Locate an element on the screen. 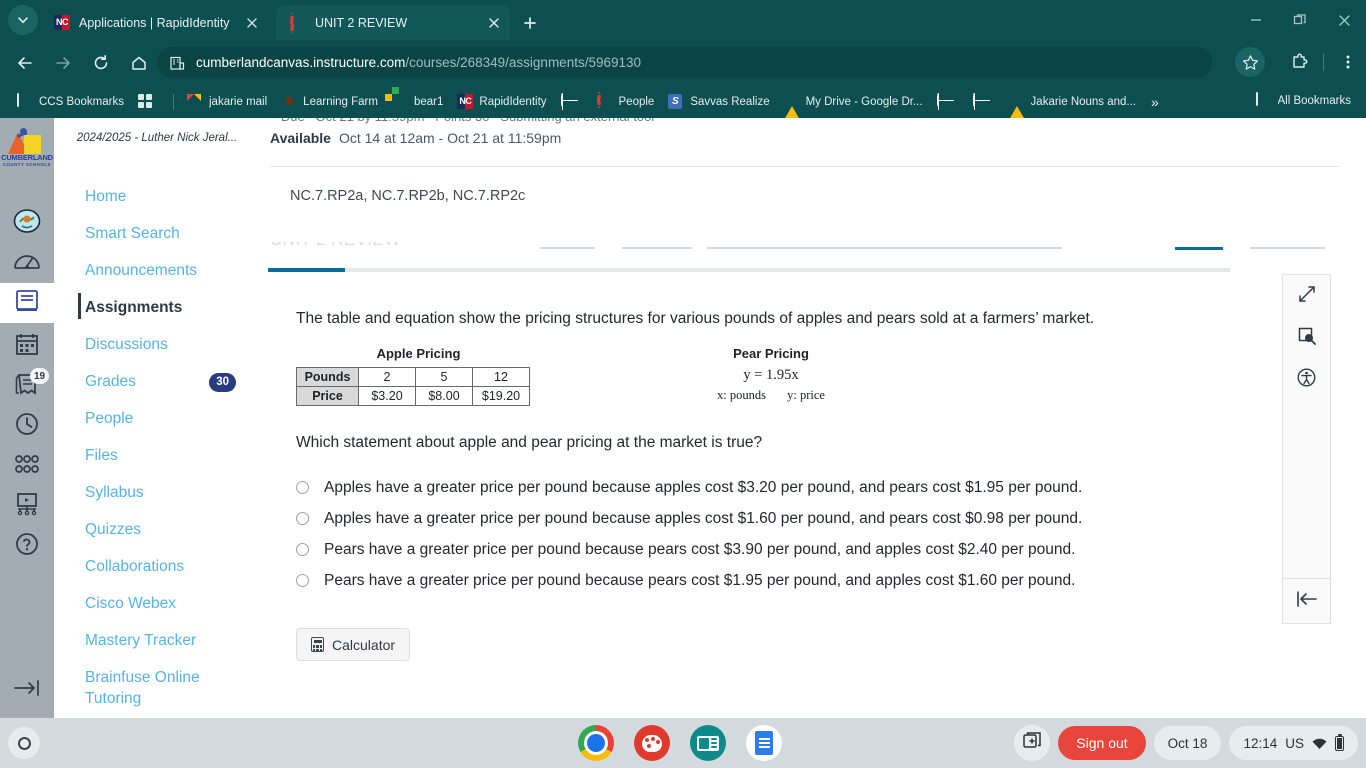 The width and height of the screenshot is (1366, 768). bookmark-savvas-realize: S Savvas Realize is located at coordinates (718, 102).